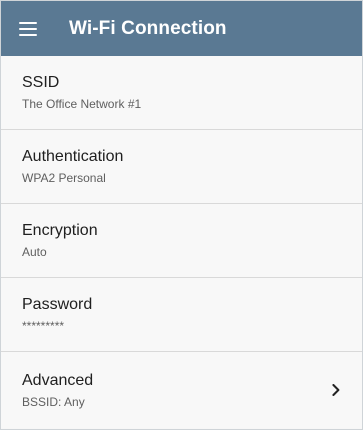 This screenshot has width=363, height=430. Describe the element at coordinates (81, 92) in the screenshot. I see `ssid-text: SSID The Office Network #1` at that location.